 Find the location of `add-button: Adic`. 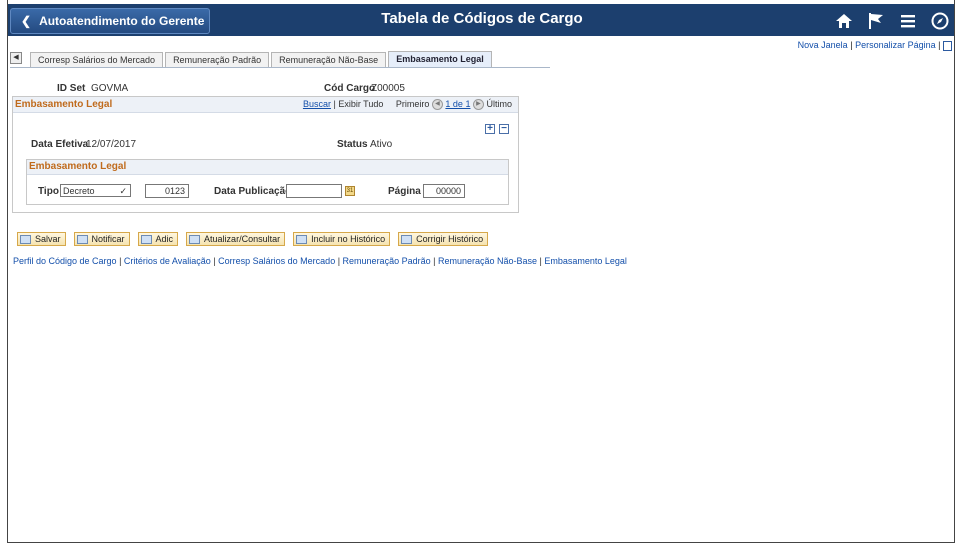

add-button: Adic is located at coordinates (158, 239).